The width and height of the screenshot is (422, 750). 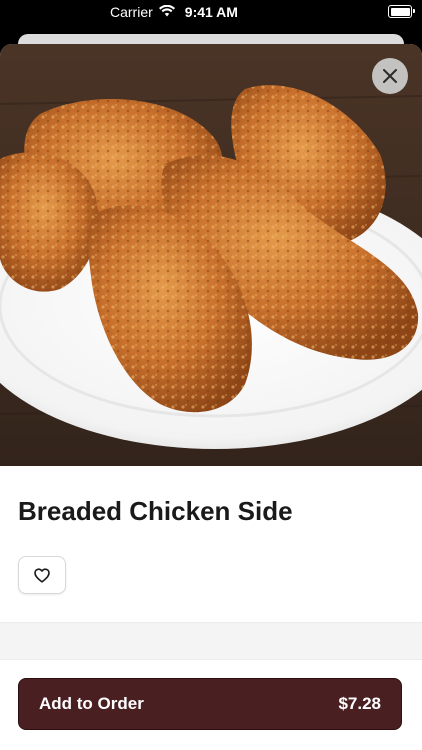 What do you see at coordinates (166, 12) in the screenshot?
I see `wifi-icon` at bounding box center [166, 12].